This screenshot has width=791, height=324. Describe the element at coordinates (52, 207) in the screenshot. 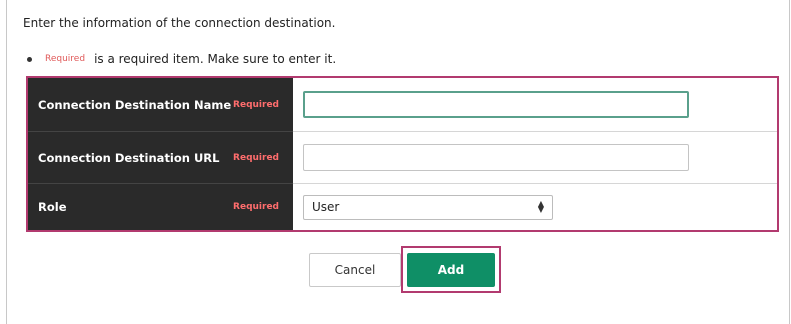

I see `field-label: Role` at that location.